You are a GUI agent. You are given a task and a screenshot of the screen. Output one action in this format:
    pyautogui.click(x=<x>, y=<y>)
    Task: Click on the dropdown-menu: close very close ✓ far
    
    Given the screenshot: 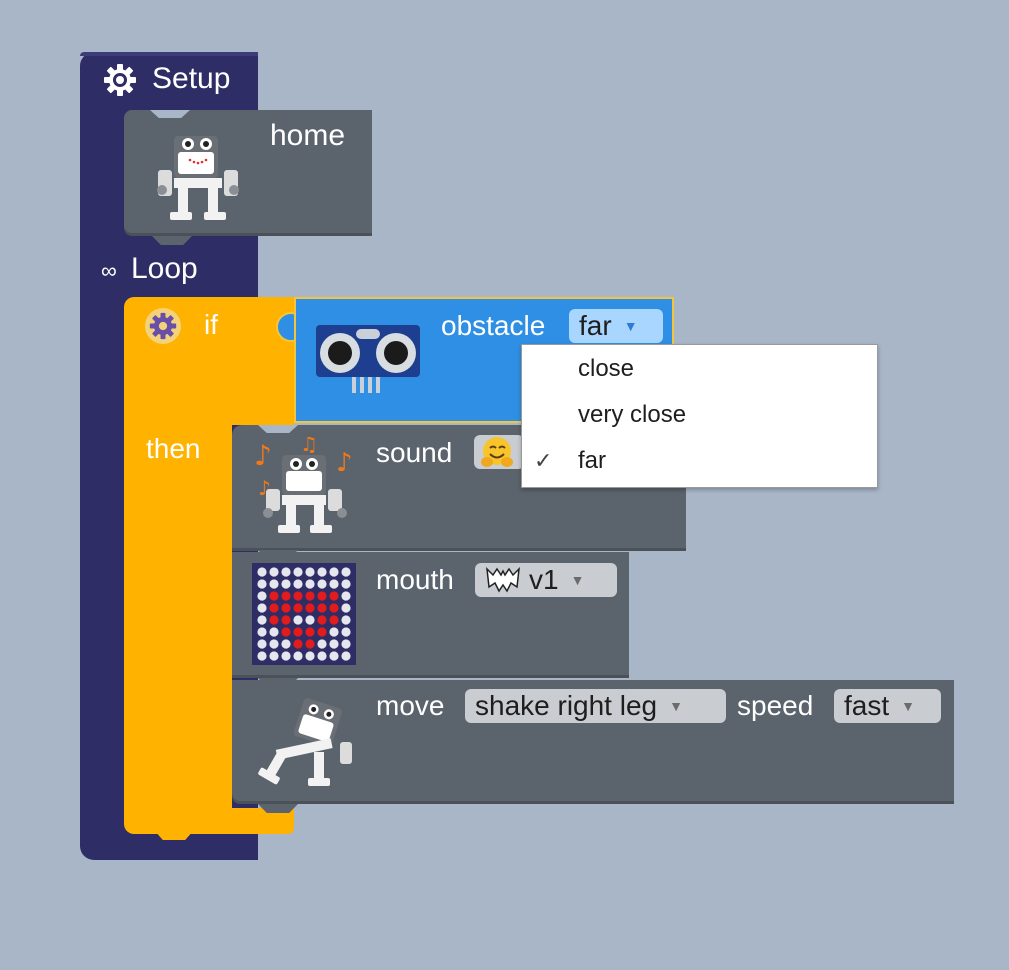 What is the action you would take?
    pyautogui.click(x=699, y=416)
    